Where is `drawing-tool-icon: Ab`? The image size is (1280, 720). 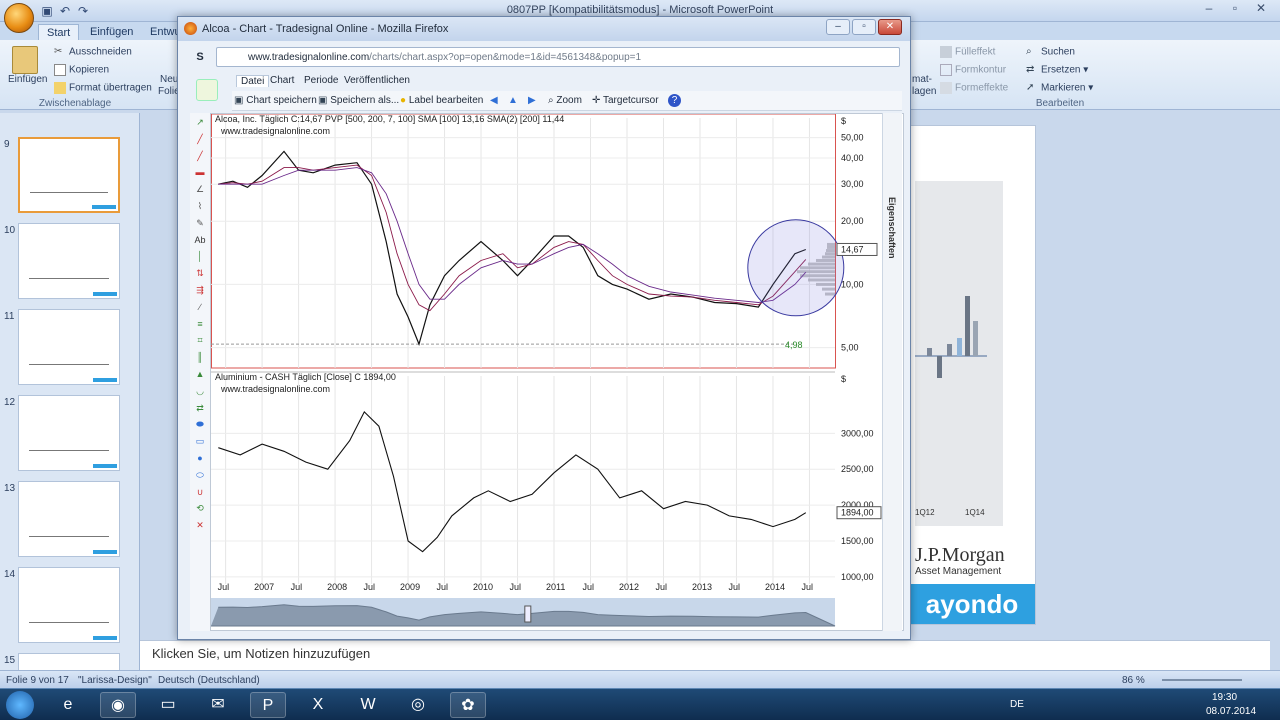
drawing-tool-icon: Ab is located at coordinates (200, 240).